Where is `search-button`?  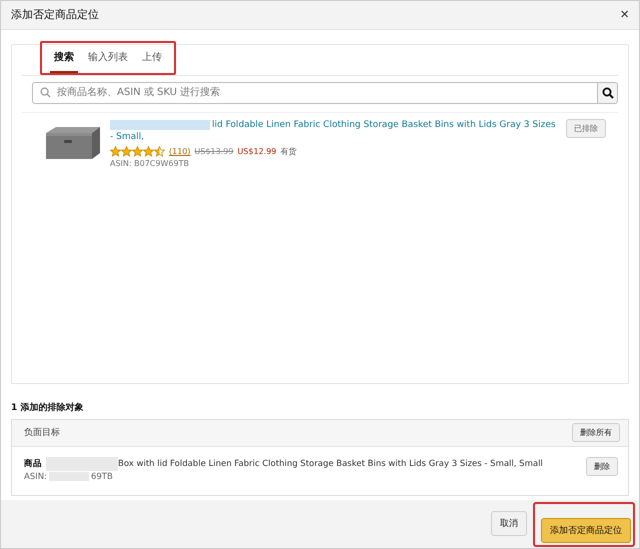 search-button is located at coordinates (608, 93).